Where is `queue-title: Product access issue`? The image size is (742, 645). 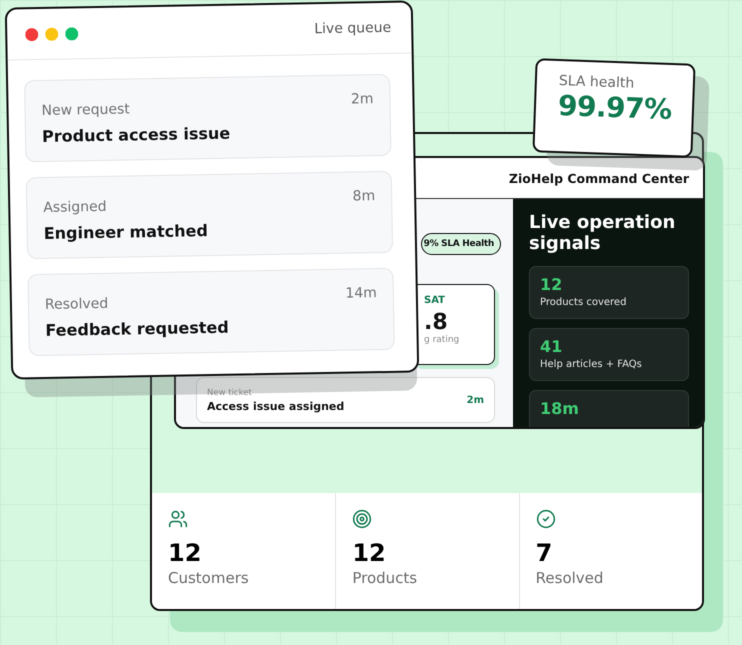 queue-title: Product access issue is located at coordinates (136, 135).